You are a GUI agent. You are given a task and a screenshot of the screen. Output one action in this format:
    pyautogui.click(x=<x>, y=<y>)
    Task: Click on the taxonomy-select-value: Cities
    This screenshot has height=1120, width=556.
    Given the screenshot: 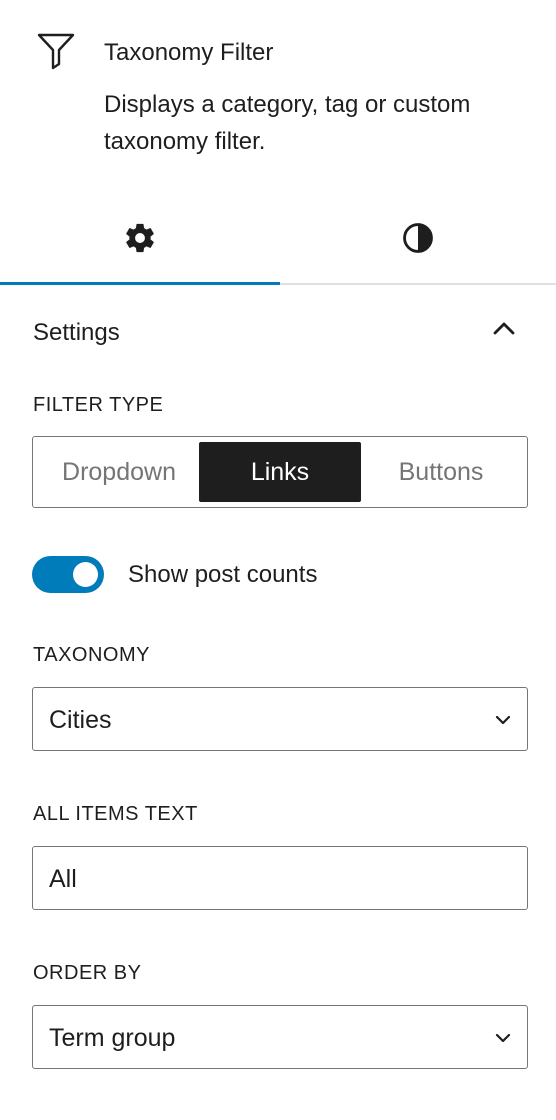 What is the action you would take?
    pyautogui.click(x=80, y=720)
    